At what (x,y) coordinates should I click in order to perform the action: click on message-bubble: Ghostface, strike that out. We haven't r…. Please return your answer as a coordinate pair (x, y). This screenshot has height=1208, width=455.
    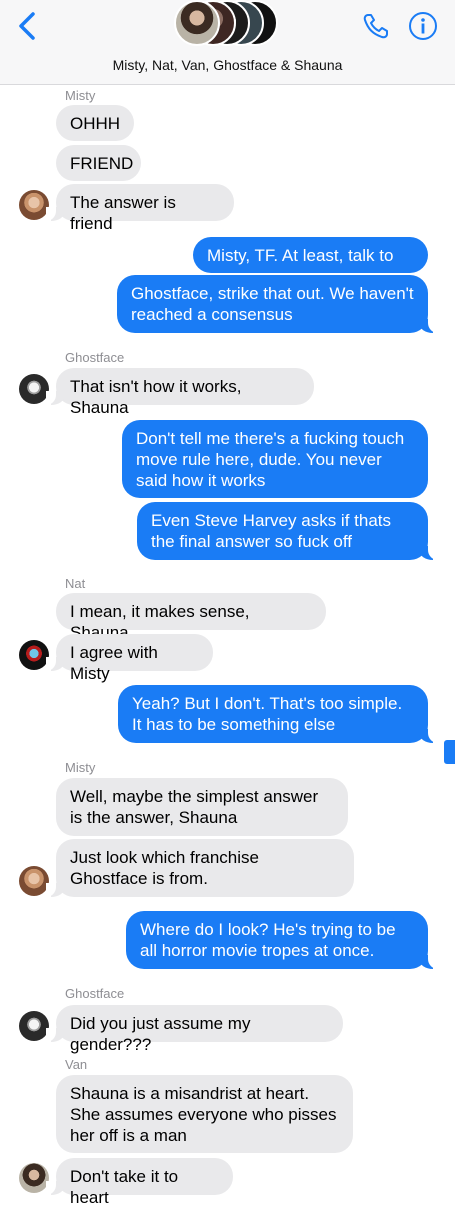
    Looking at the image, I should click on (277, 304).